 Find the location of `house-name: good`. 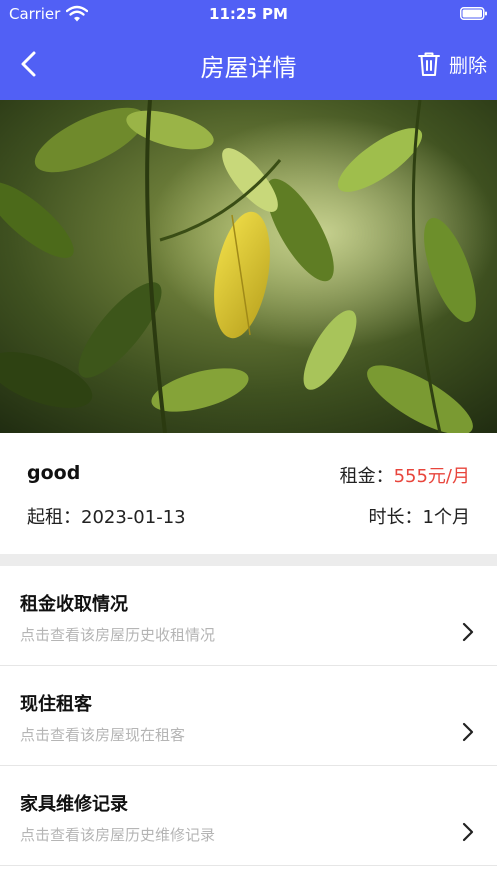

house-name: good is located at coordinates (54, 473).